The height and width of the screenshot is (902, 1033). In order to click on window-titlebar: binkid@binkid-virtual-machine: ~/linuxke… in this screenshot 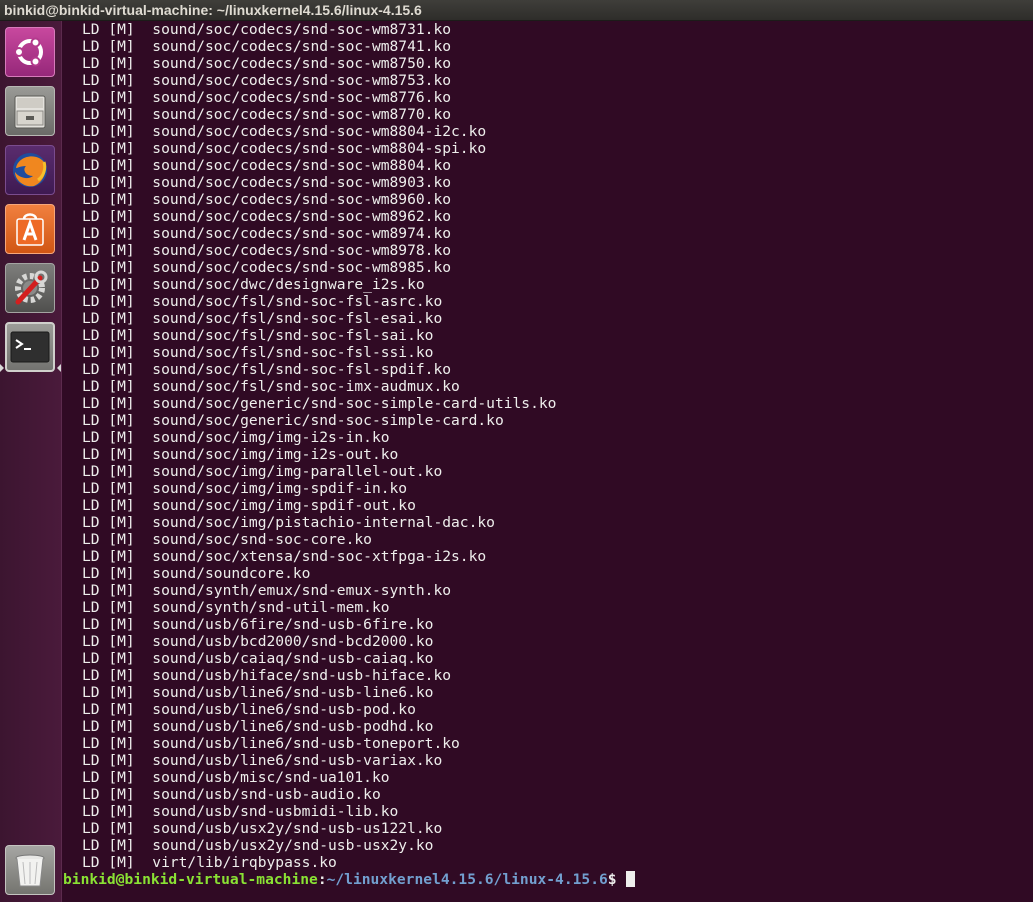, I will do `click(516, 10)`.